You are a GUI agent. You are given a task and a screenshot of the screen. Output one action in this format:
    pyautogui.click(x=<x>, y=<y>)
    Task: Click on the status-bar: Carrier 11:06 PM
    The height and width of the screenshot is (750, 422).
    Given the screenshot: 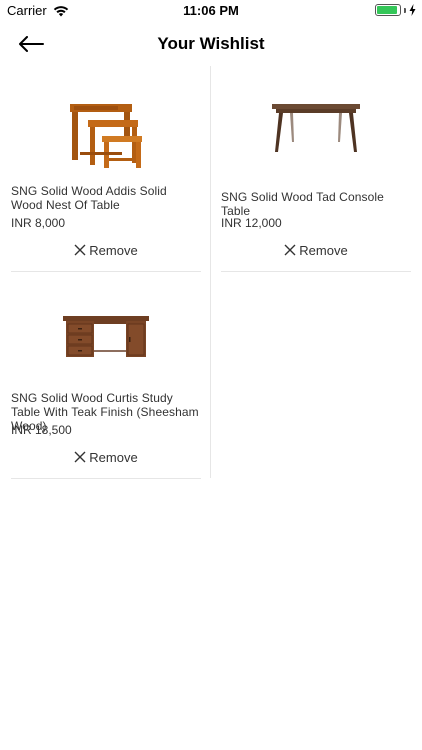 What is the action you would take?
    pyautogui.click(x=211, y=11)
    